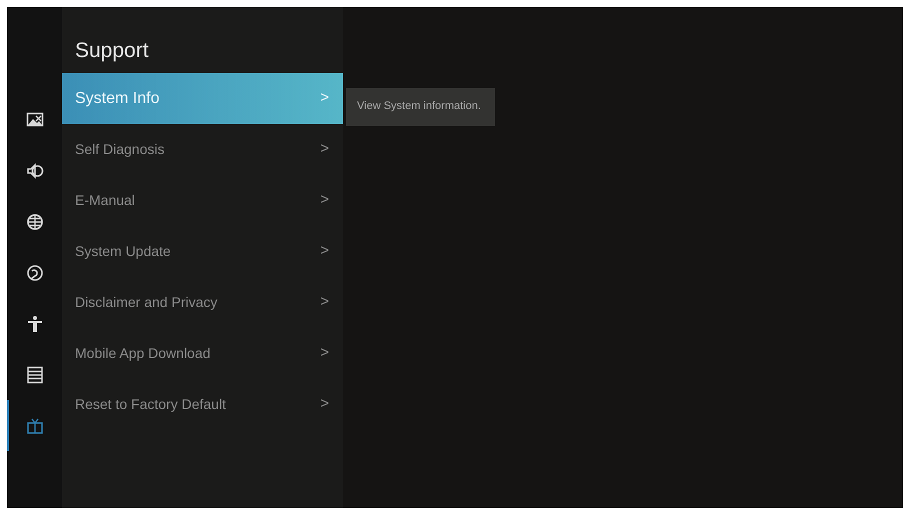  Describe the element at coordinates (123, 251) in the screenshot. I see `menu-item-label: System Update` at that location.